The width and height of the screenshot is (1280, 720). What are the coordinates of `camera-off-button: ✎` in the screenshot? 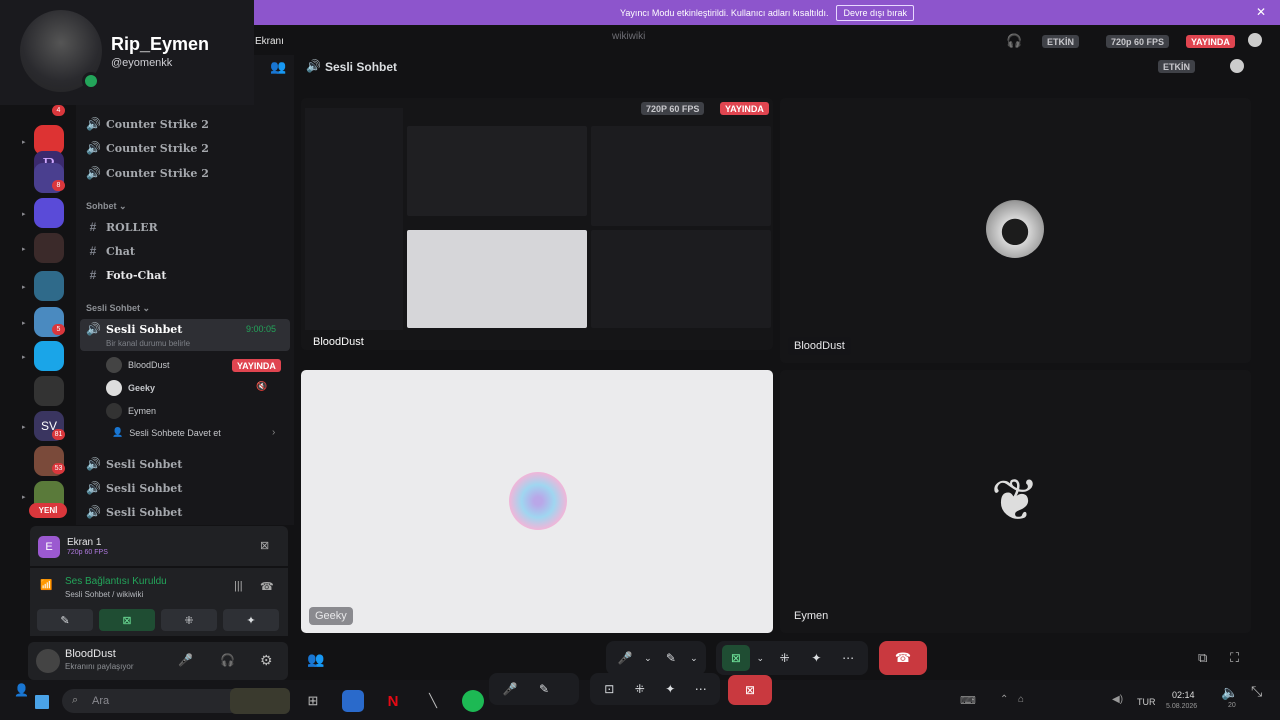 It's located at (65, 620).